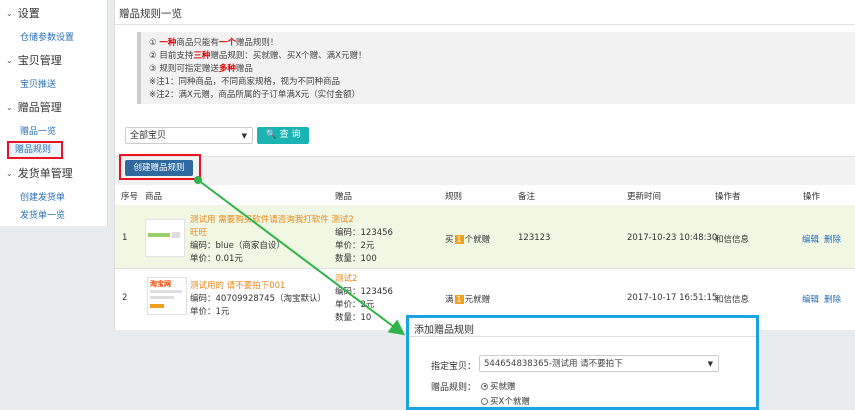 The image size is (855, 410). I want to click on radio-checked-icon, so click(484, 386).